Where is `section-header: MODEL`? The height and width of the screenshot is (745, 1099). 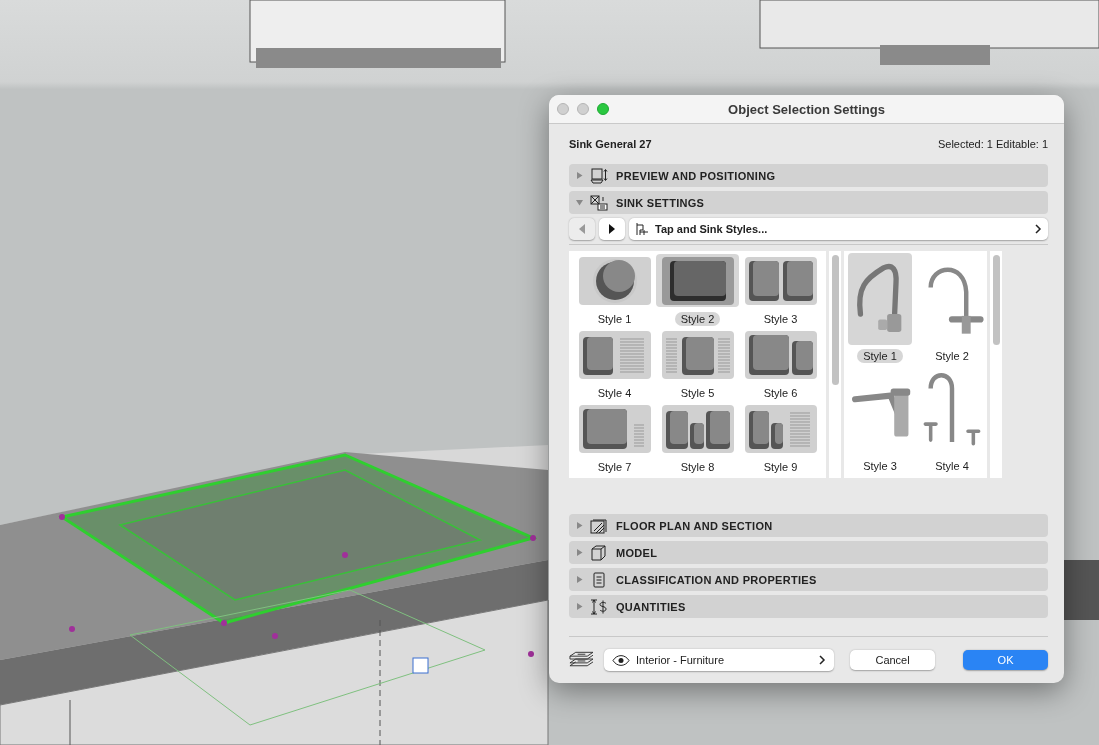
section-header: MODEL is located at coordinates (808, 552).